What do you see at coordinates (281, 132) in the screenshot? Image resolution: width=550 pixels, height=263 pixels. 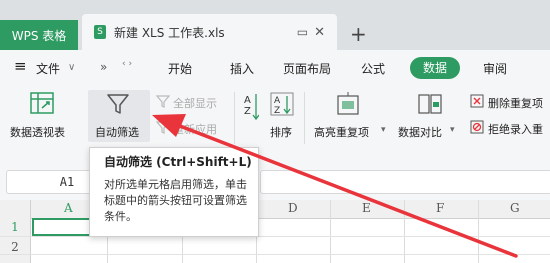 I see `sort-button: 排序` at bounding box center [281, 132].